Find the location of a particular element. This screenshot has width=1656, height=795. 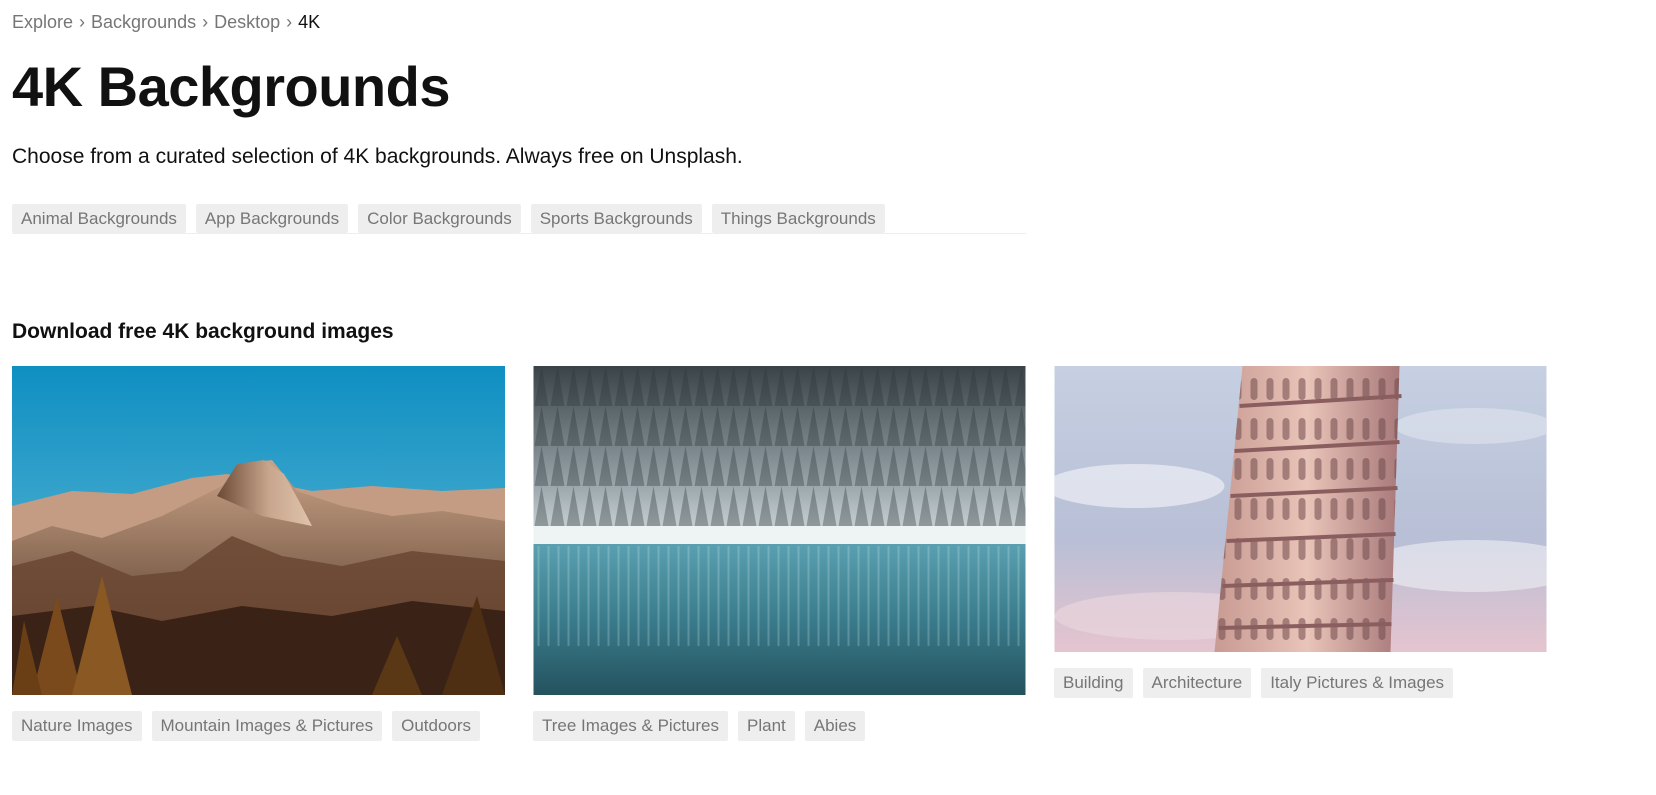

breadcrumb-backgrounds: Backgrounds is located at coordinates (143, 22).